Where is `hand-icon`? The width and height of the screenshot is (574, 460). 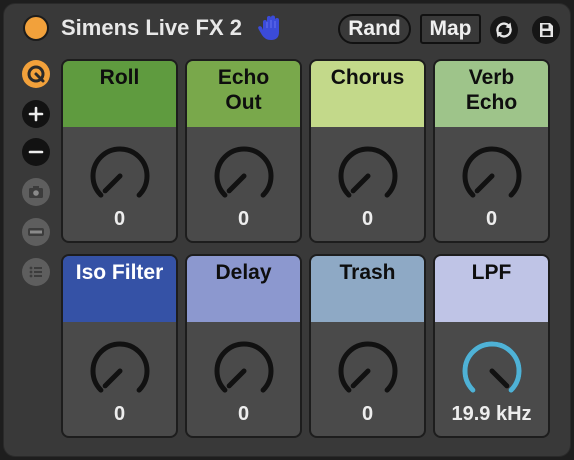
hand-icon is located at coordinates (268, 27).